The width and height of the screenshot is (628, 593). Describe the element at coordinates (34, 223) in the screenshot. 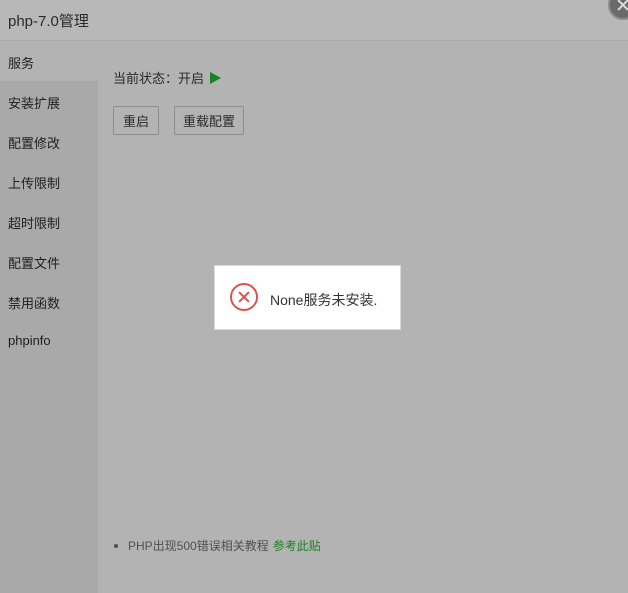

I see `sidebar-item-label: 超时限制` at that location.